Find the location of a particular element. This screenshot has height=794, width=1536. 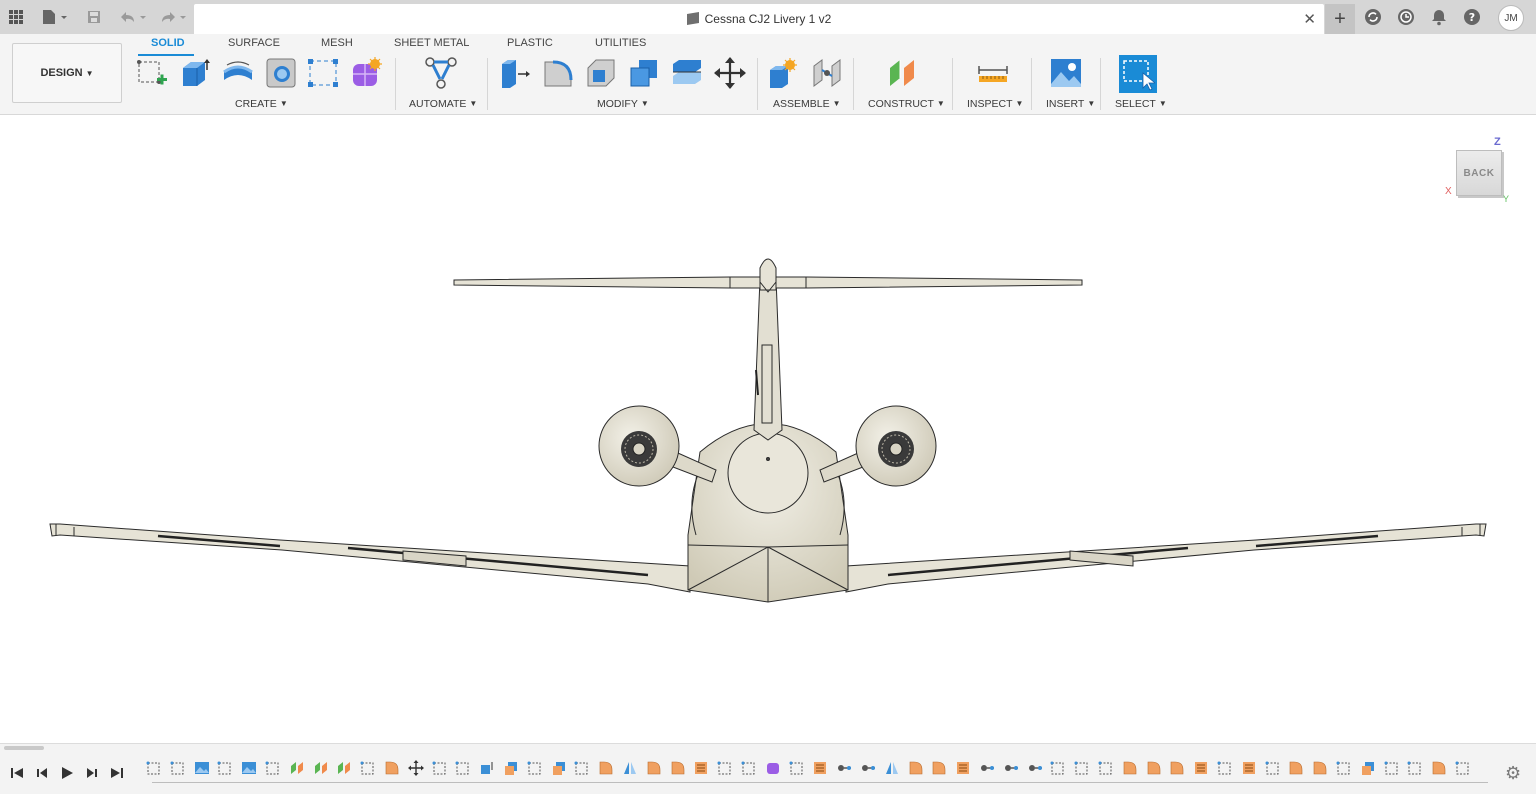

tab-solid: SOLID is located at coordinates (168, 43).